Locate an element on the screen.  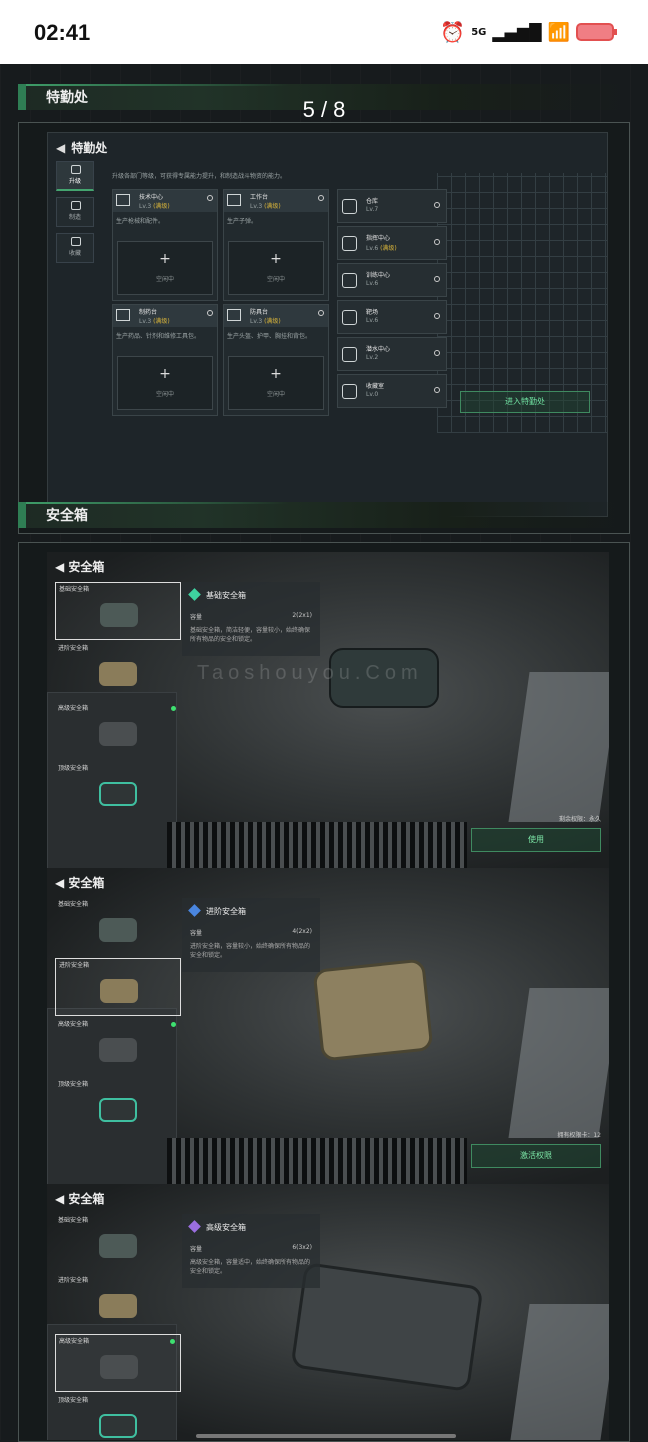
facility-collection-room: 收藏室 Lv.0 is located at coordinates (392, 391).